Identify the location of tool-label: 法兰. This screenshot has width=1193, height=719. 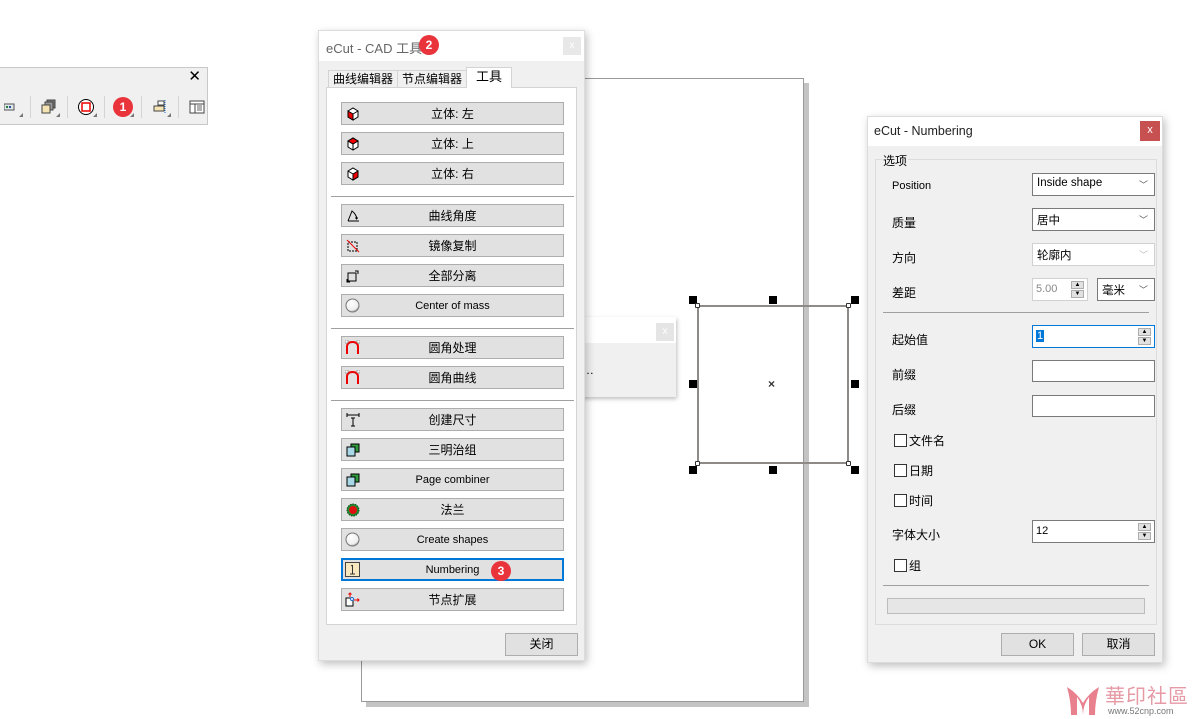
(452, 510).